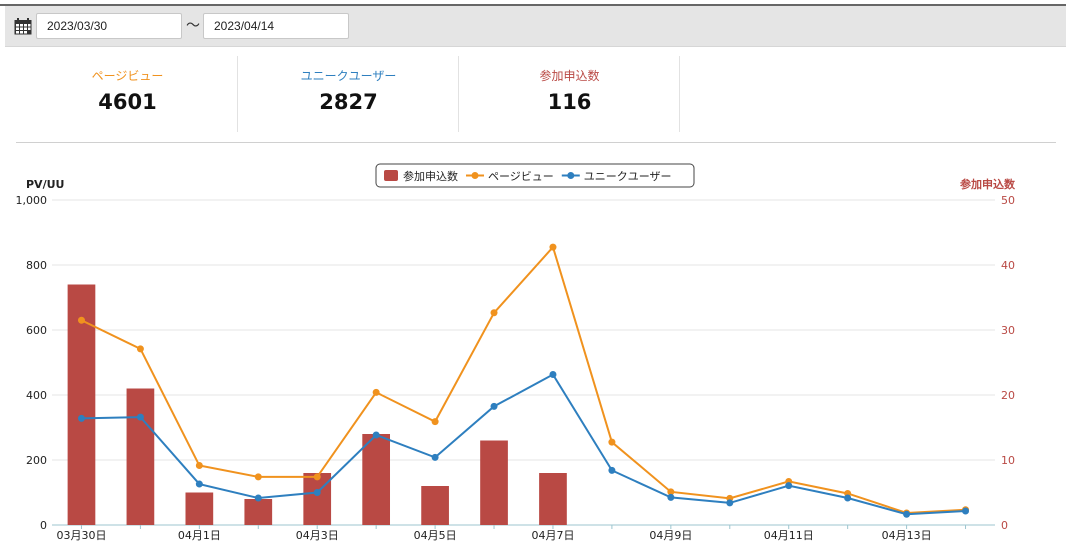 This screenshot has width=1075, height=555. What do you see at coordinates (36, 395) in the screenshot?
I see `left-axis-tick-label: 400` at bounding box center [36, 395].